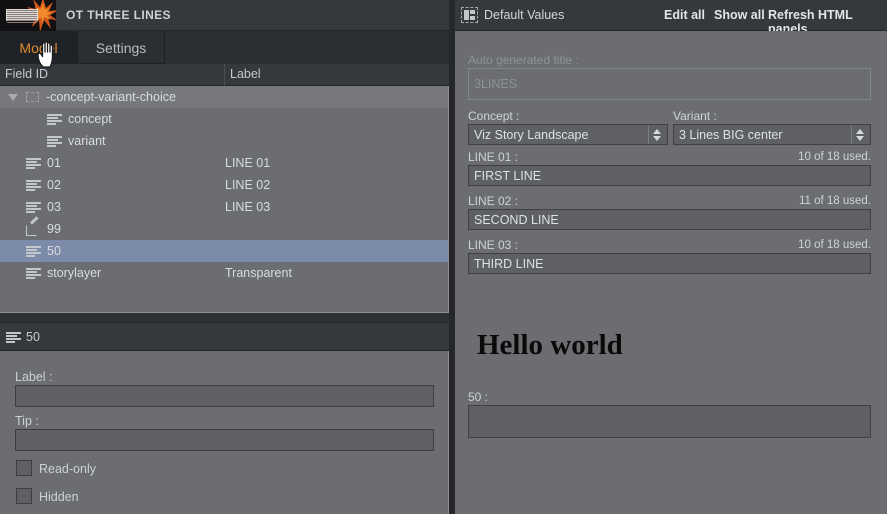  Describe the element at coordinates (224, 185) in the screenshot. I see `tree-row-02: 02 LINE 02` at that location.